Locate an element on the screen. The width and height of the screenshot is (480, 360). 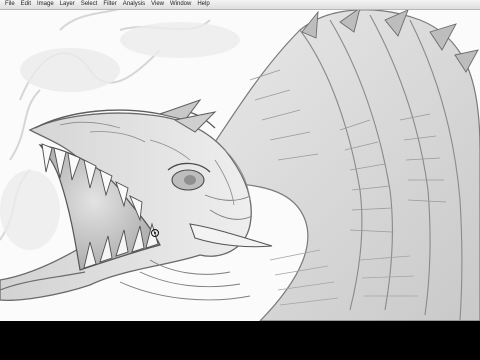
menu-image: Image is located at coordinates (45, 4).